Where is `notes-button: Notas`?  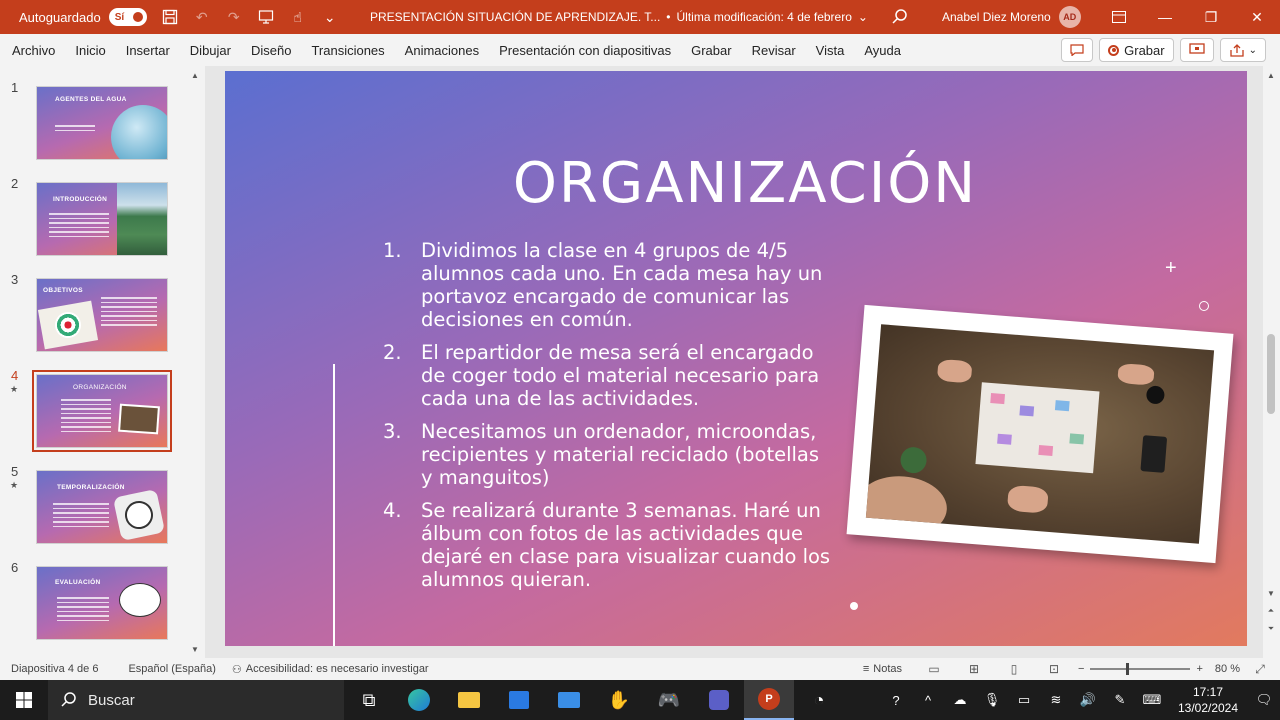
notes-button: Notas is located at coordinates (887, 669).